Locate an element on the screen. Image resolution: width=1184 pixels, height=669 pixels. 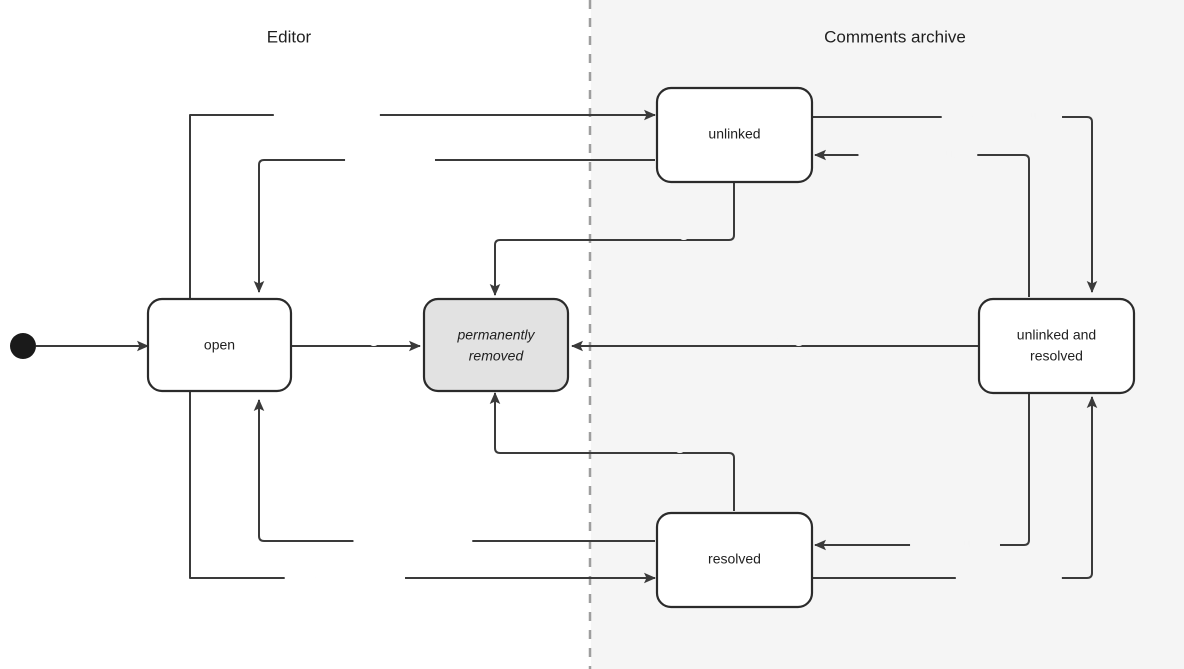
initial-state-node is located at coordinates (23, 346).